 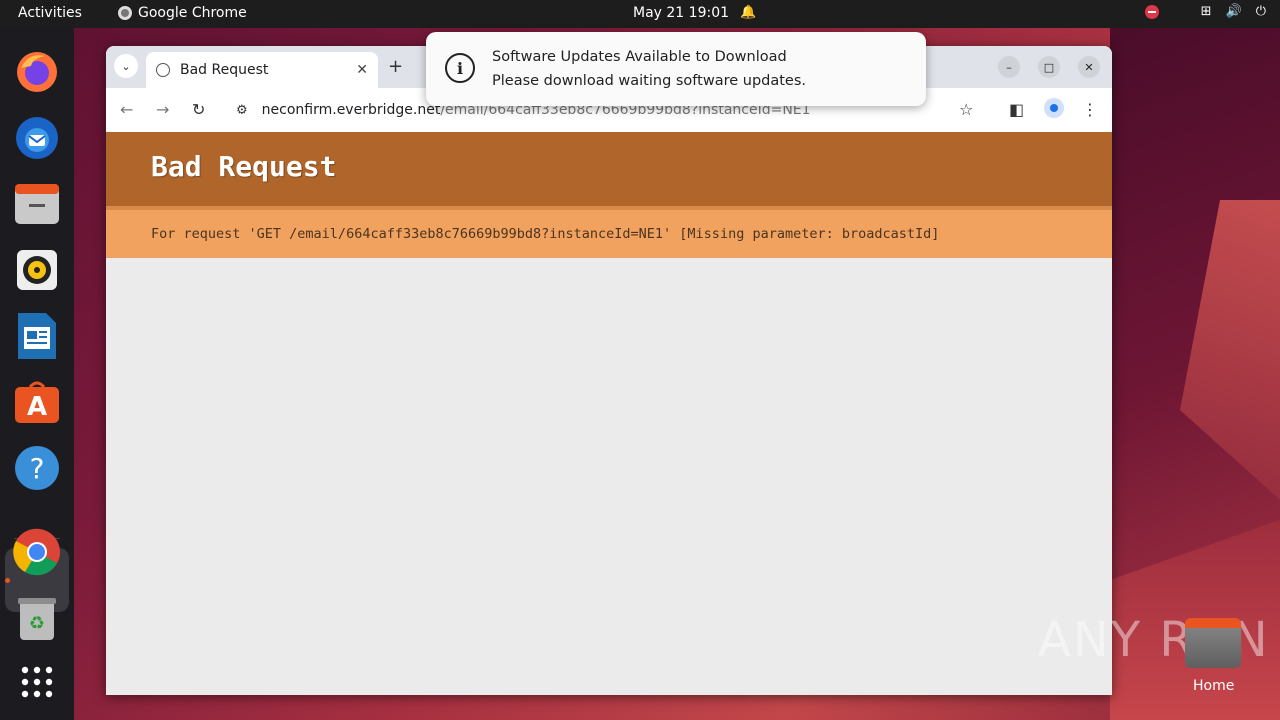 I want to click on help-icon: ?, so click(x=37, y=468).